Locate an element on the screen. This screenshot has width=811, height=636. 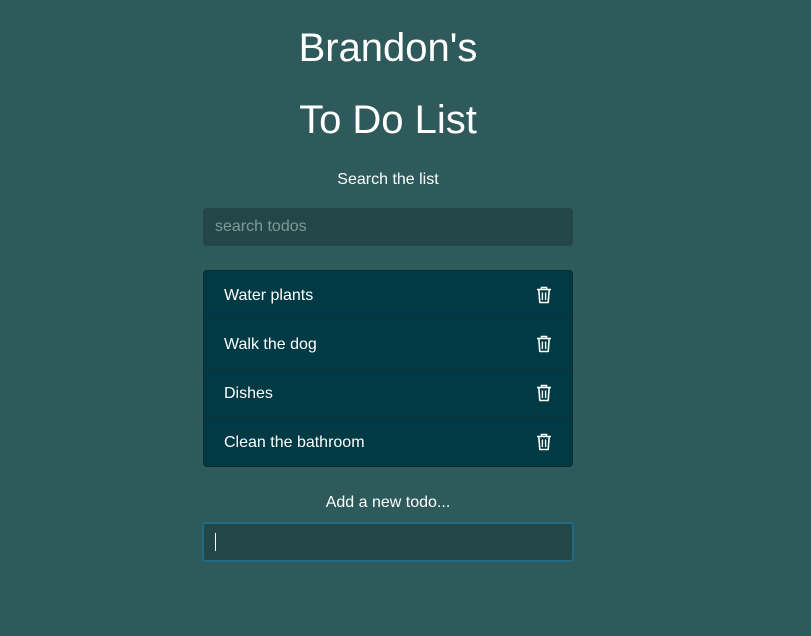
add-todo-input is located at coordinates (388, 542).